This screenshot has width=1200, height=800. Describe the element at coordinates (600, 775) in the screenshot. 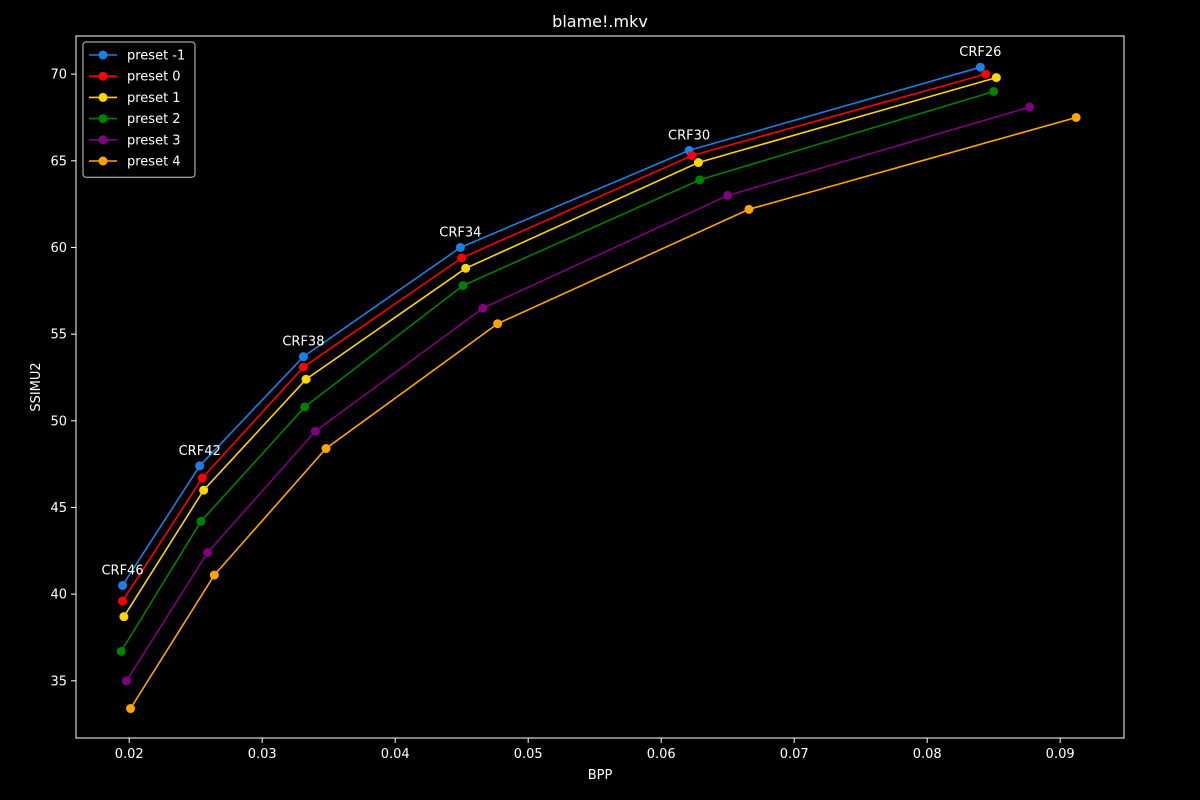

I see `x-axis-label: BPP` at that location.